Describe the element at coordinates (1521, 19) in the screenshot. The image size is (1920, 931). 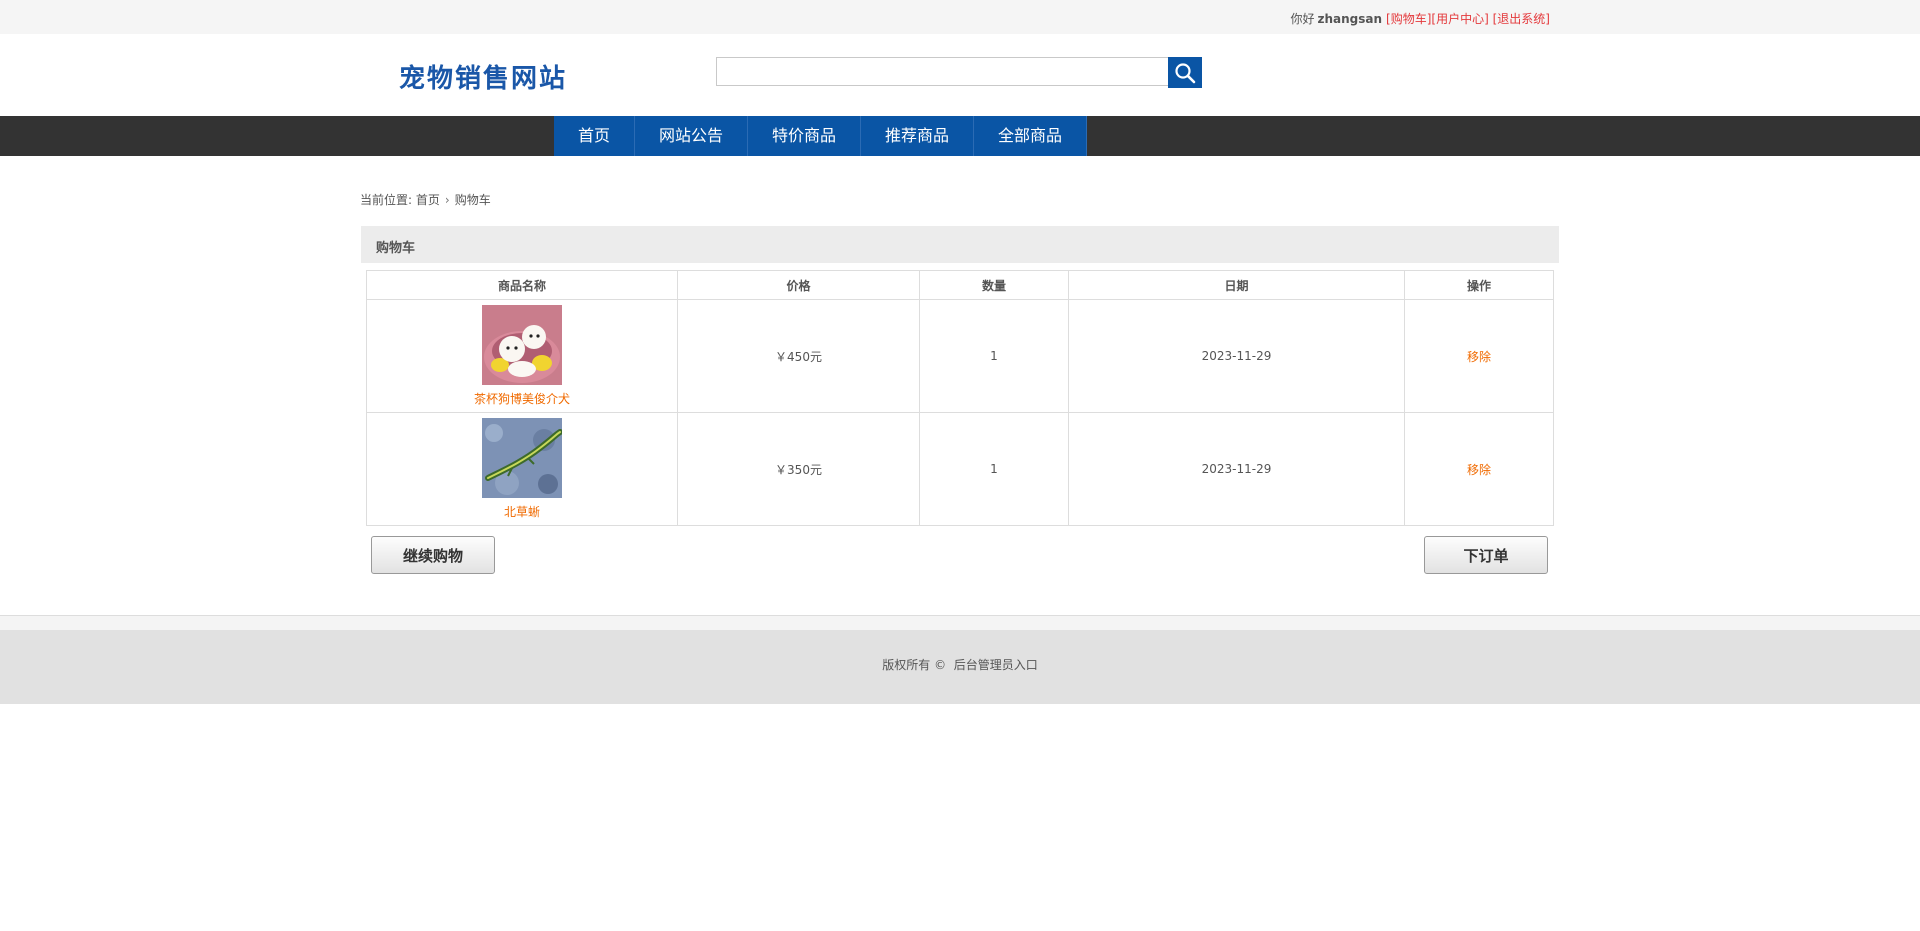
I see `logout-link: [退出系统]` at that location.